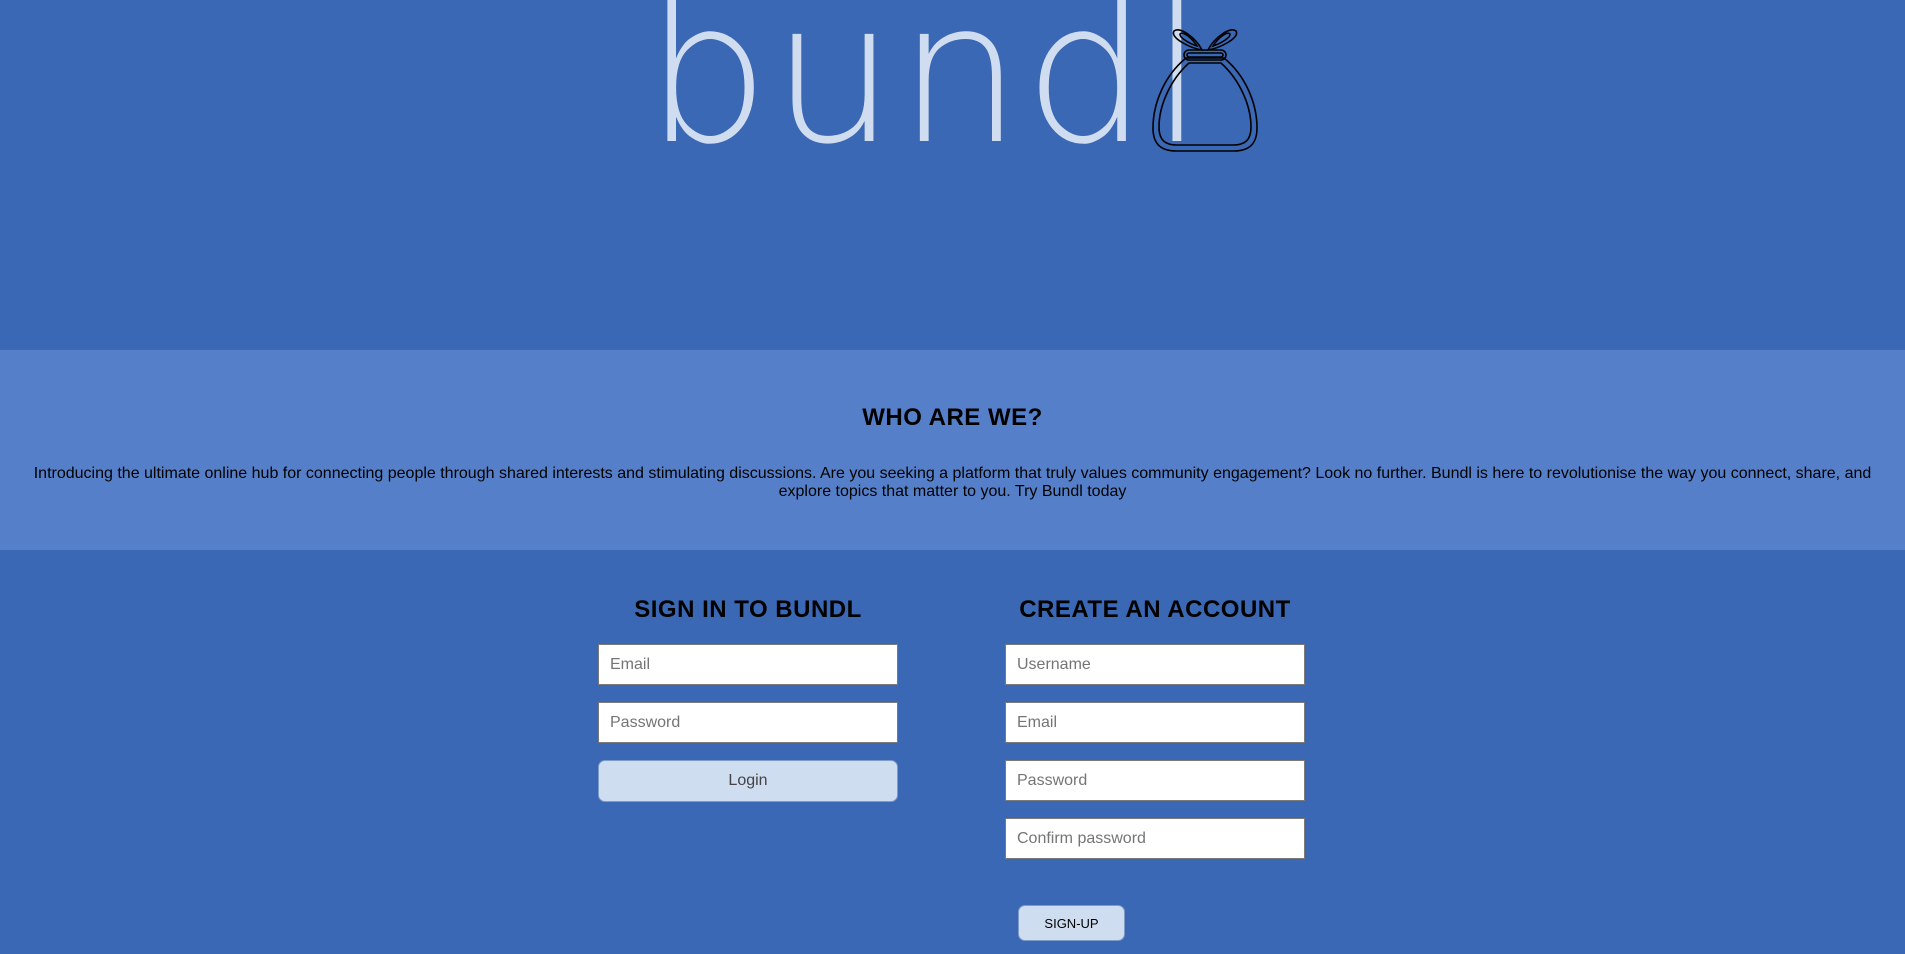  What do you see at coordinates (952, 417) in the screenshot?
I see `about-title: WHO ARE WE?` at bounding box center [952, 417].